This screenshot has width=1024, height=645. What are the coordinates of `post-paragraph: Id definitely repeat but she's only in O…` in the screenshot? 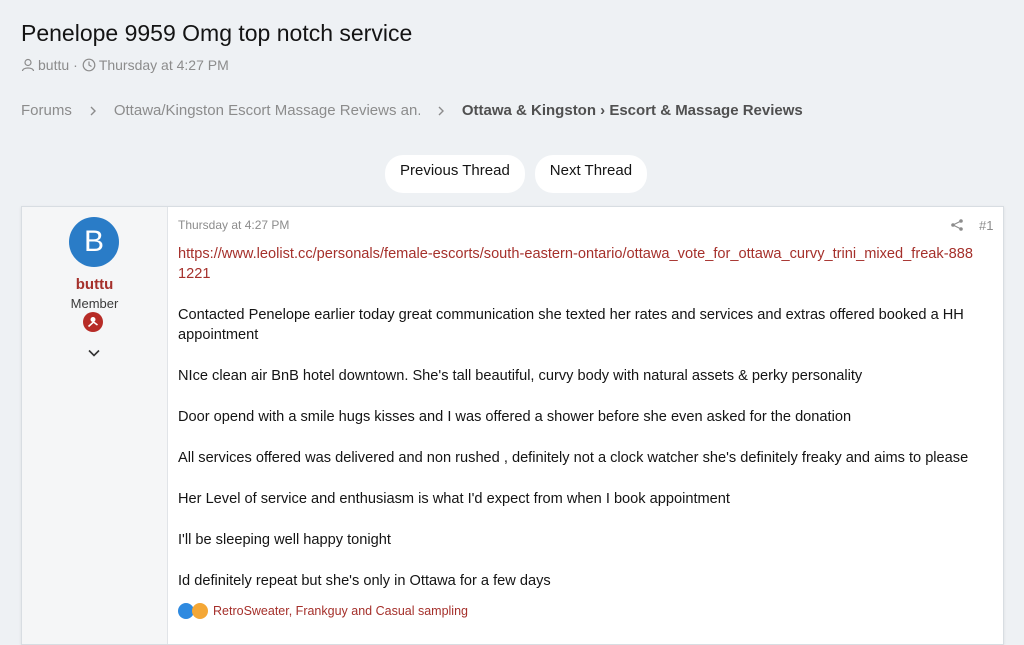 It's located at (364, 581).